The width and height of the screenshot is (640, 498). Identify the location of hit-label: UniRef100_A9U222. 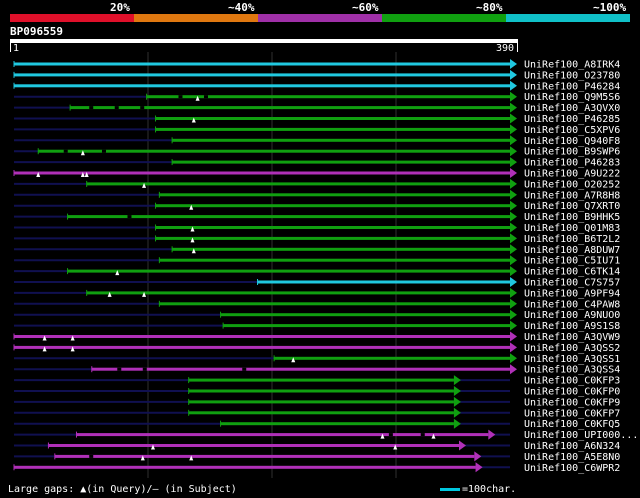
(572, 174).